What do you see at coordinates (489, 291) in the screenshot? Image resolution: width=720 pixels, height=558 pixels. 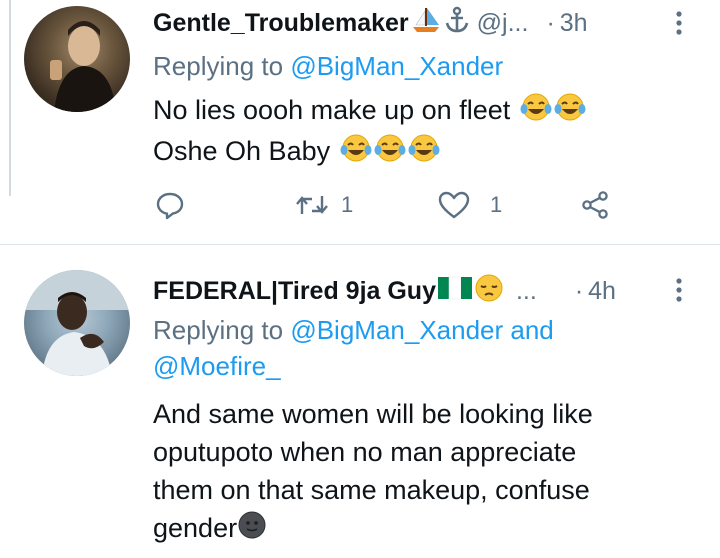 I see `pensive-face-emoji` at bounding box center [489, 291].